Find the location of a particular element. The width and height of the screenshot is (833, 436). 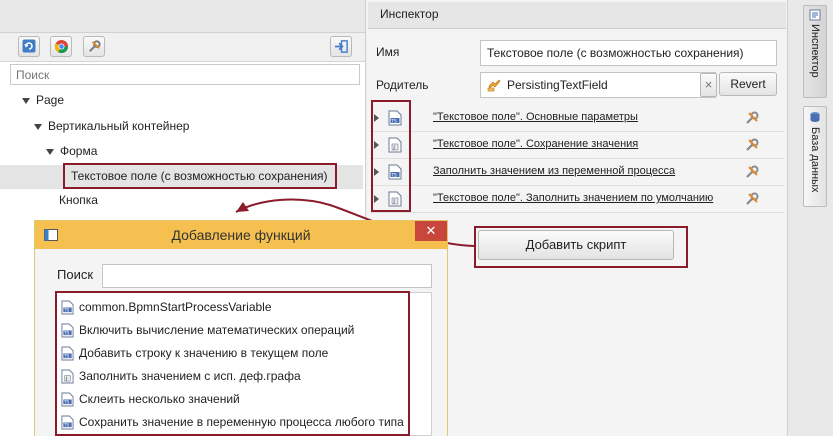

close-button: ✕ is located at coordinates (431, 231).